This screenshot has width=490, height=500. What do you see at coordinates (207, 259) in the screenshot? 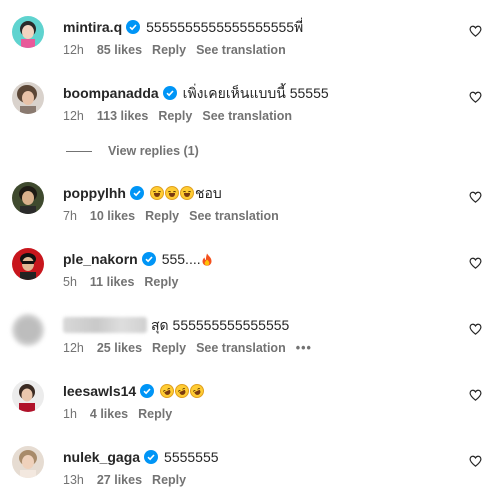
I see `fire-icon` at bounding box center [207, 259].